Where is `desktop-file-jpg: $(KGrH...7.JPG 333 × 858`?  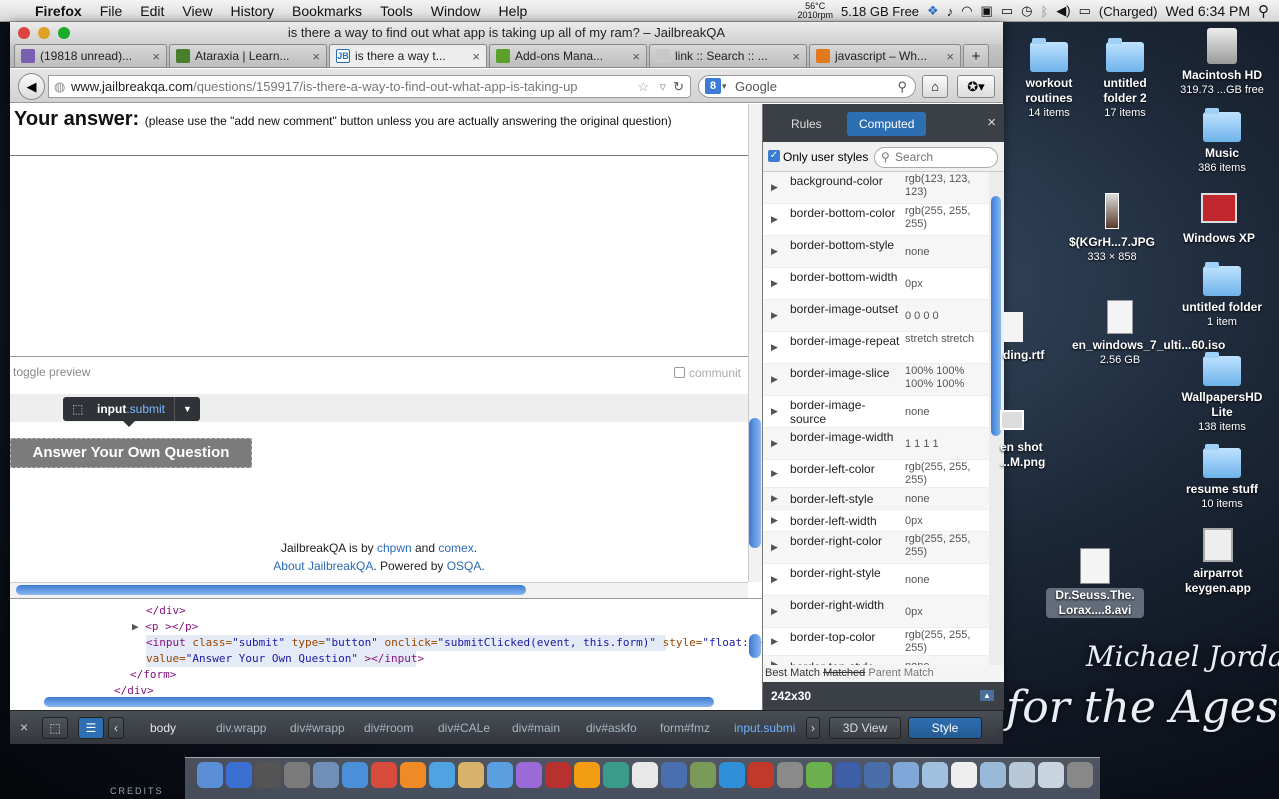 desktop-file-jpg: $(KGrH...7.JPG 333 × 858 is located at coordinates (1112, 229).